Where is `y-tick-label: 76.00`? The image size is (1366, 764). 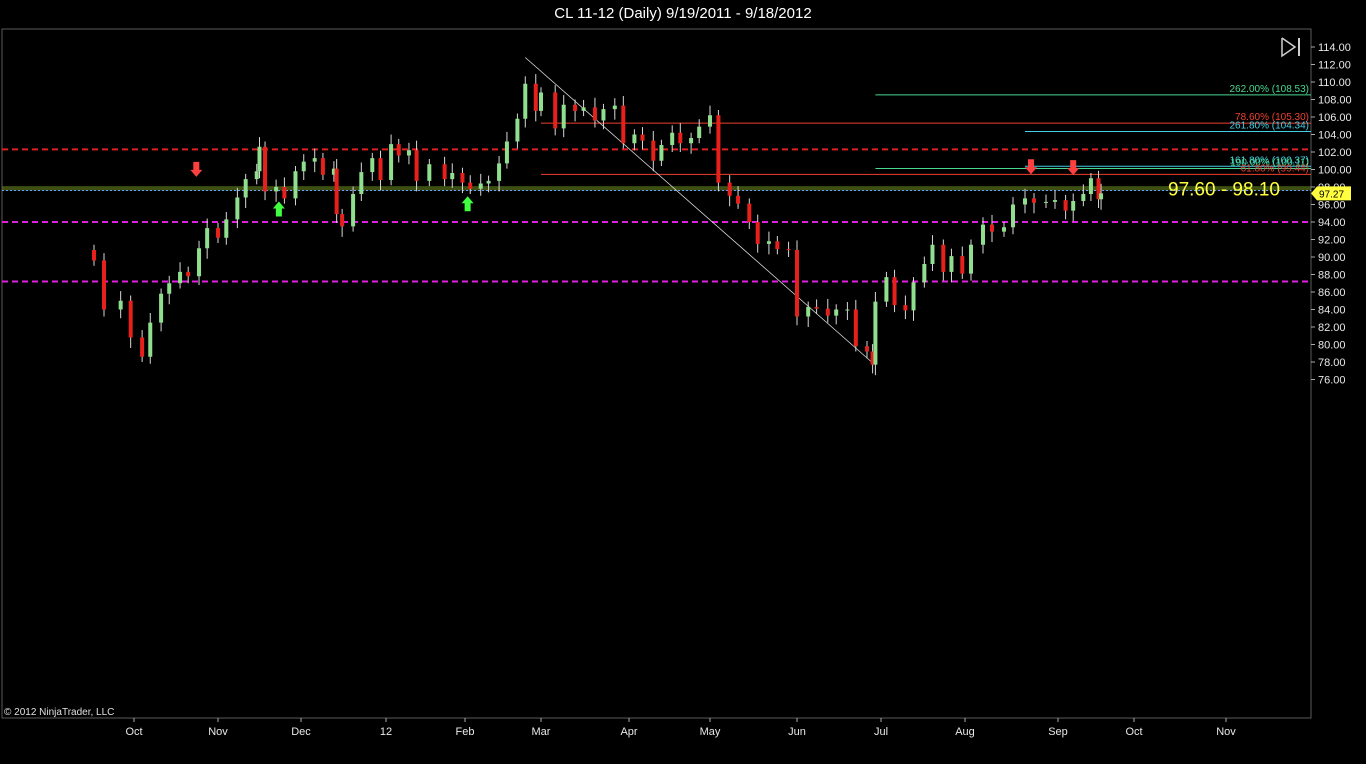
y-tick-label: 76.00 is located at coordinates (1332, 381).